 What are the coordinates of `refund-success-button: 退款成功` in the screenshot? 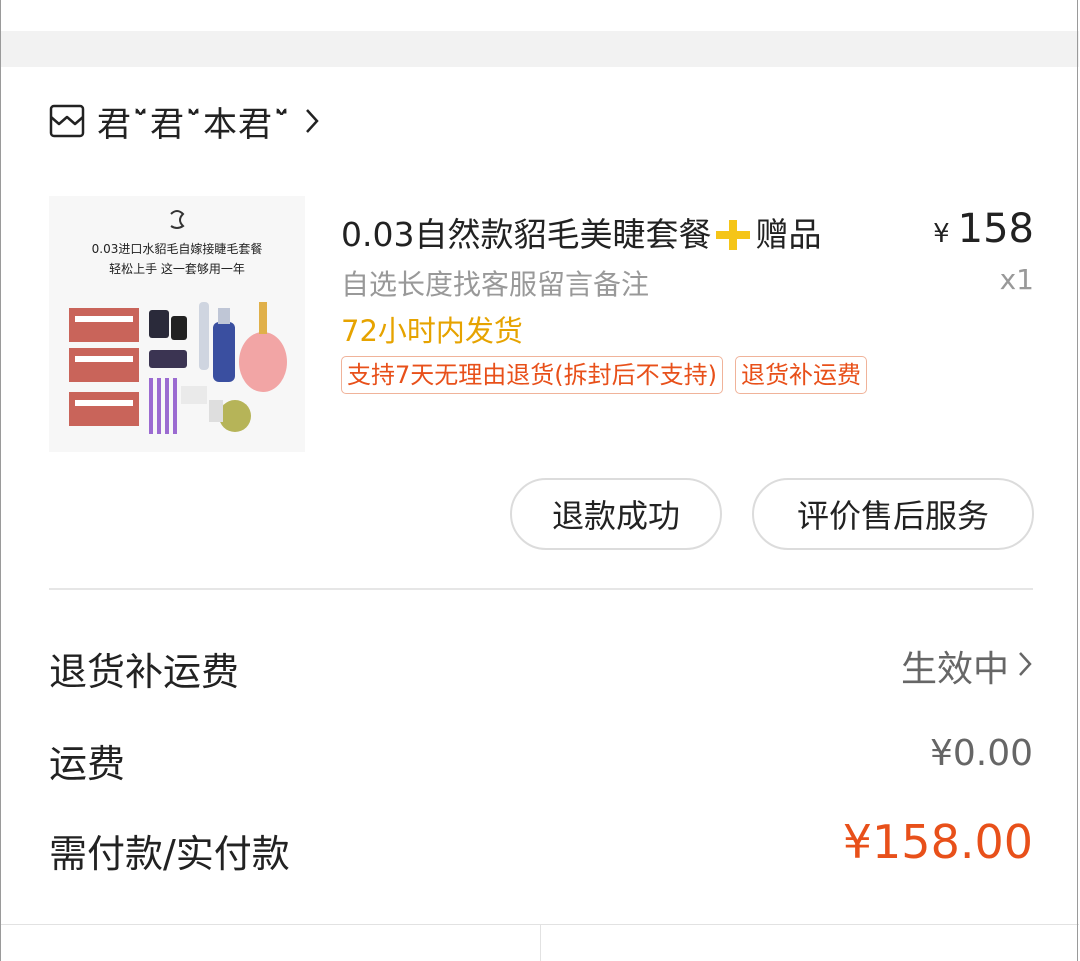 It's located at (616, 514).